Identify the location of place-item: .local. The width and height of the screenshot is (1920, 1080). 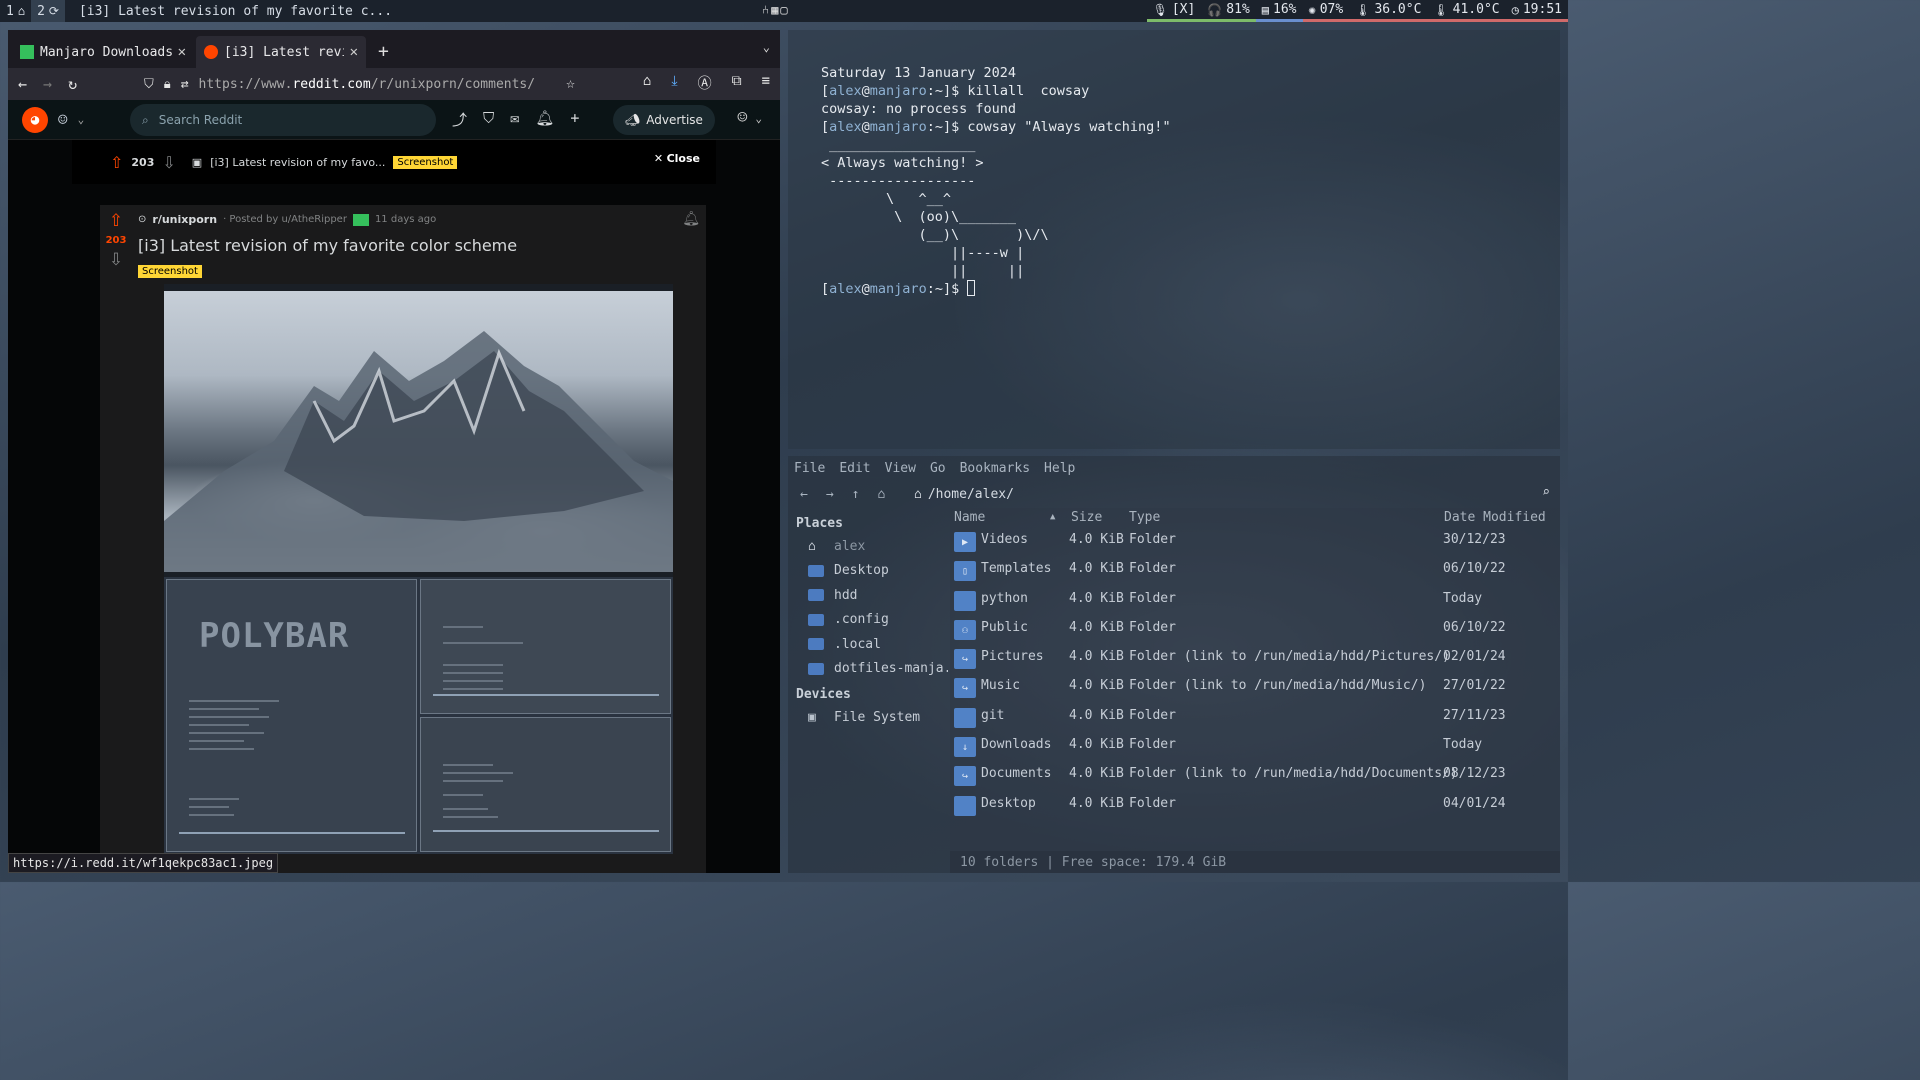
(868, 644).